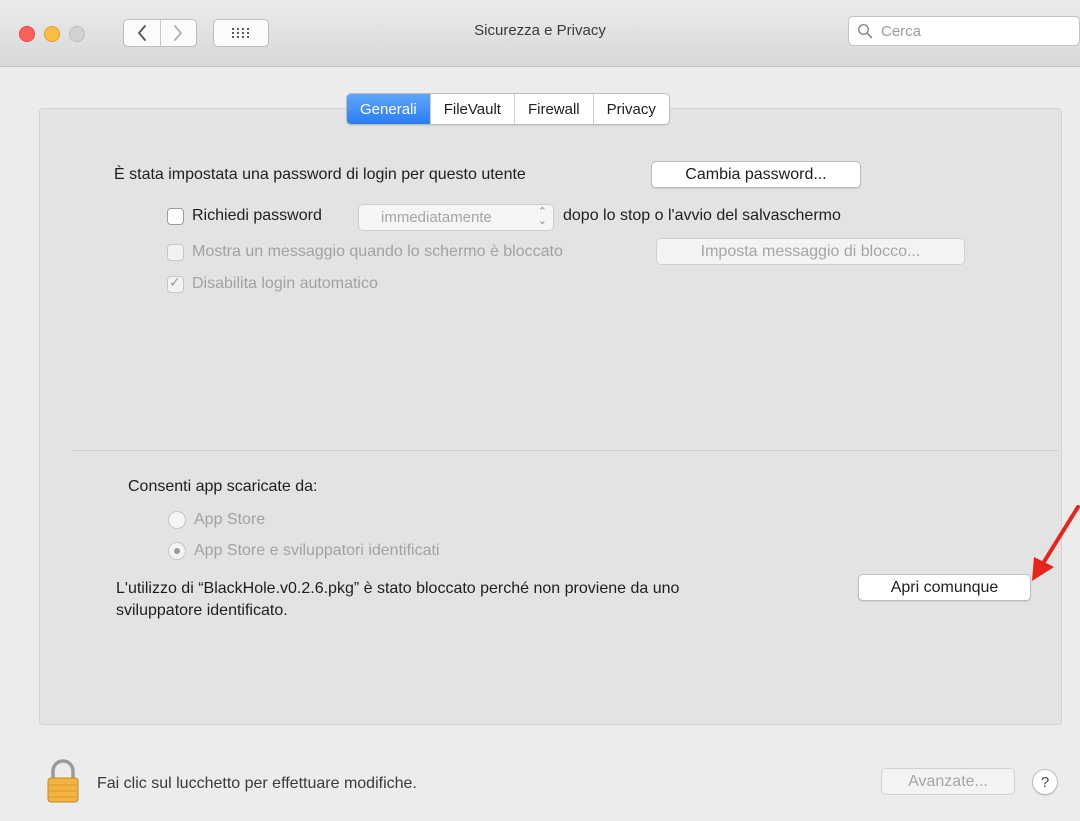  I want to click on require-password-delay-popup: immediatamente ⌃ ⌄, so click(456, 217).